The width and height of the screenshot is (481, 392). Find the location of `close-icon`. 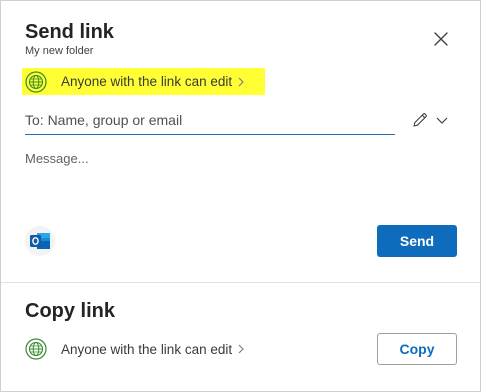

close-icon is located at coordinates (441, 39).